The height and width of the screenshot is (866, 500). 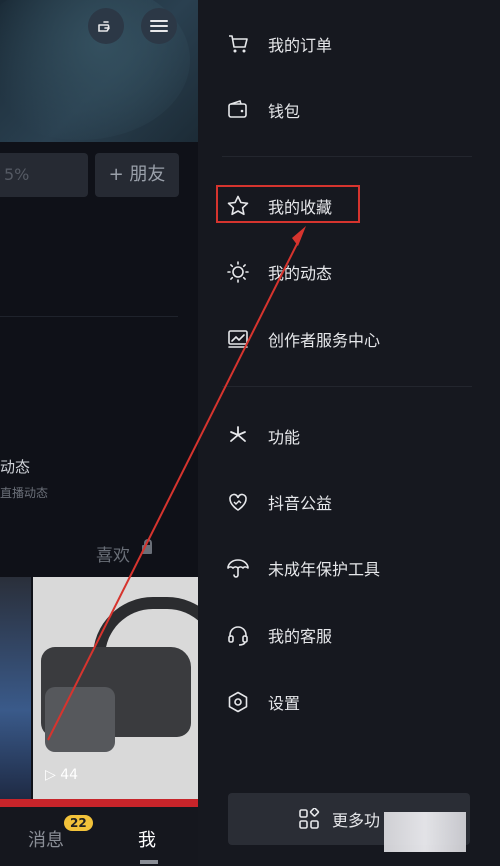 I want to click on cart-icon, so click(x=238, y=44).